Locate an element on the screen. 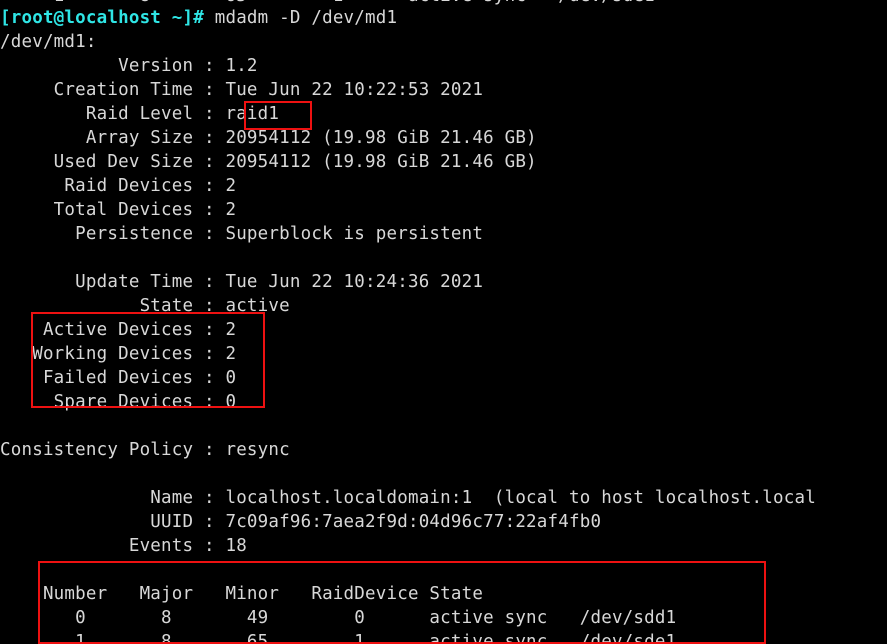  output-line-events: Events : 18 is located at coordinates (123, 546).